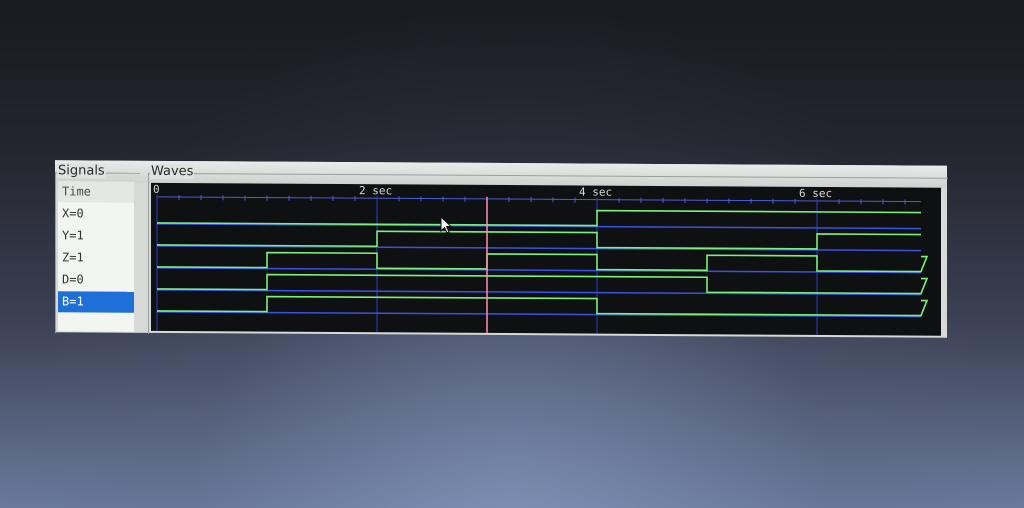 This screenshot has width=1024, height=508. Describe the element at coordinates (446, 225) in the screenshot. I see `mouse-pointer-icon` at that location.